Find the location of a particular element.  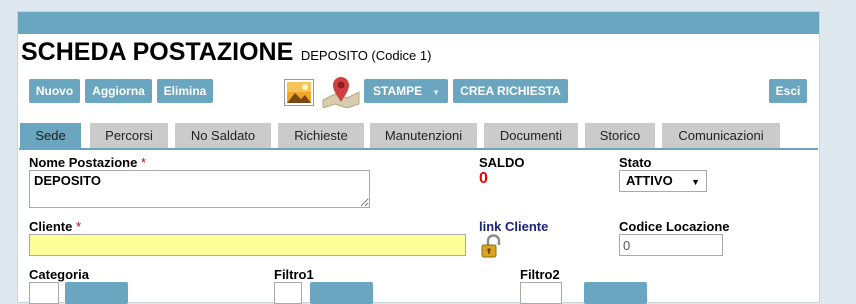

stato-label: Stato is located at coordinates (635, 162).